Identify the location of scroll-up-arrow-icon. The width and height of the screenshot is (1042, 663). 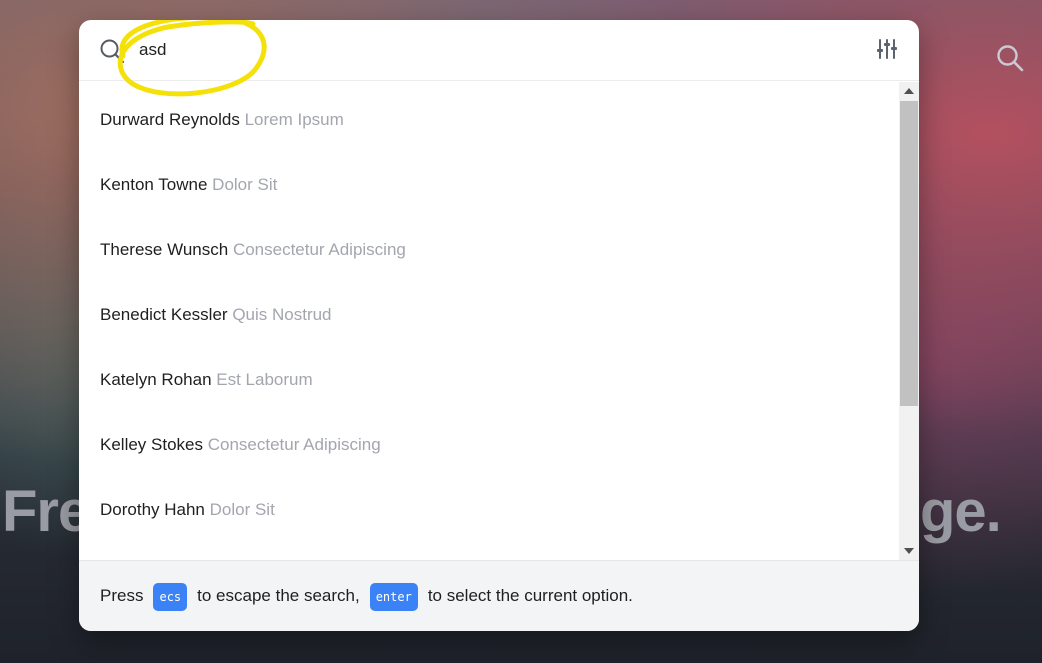
(909, 91).